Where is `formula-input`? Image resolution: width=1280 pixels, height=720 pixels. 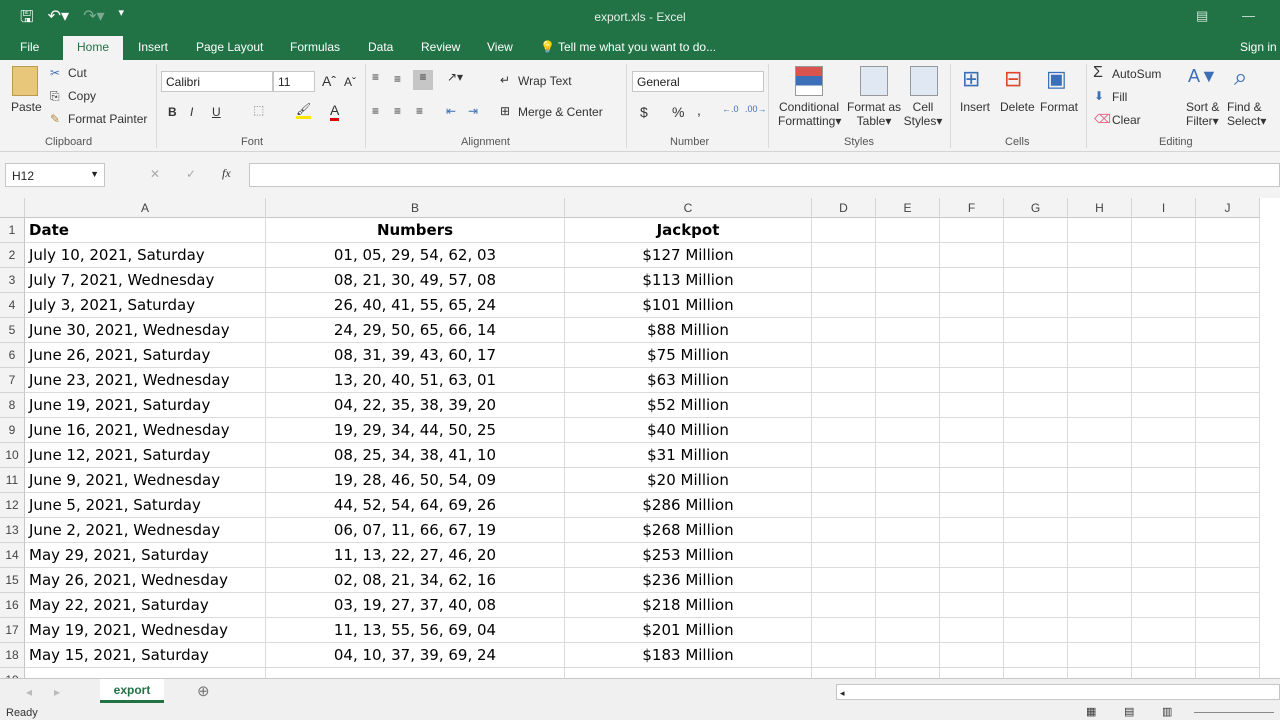 formula-input is located at coordinates (764, 175).